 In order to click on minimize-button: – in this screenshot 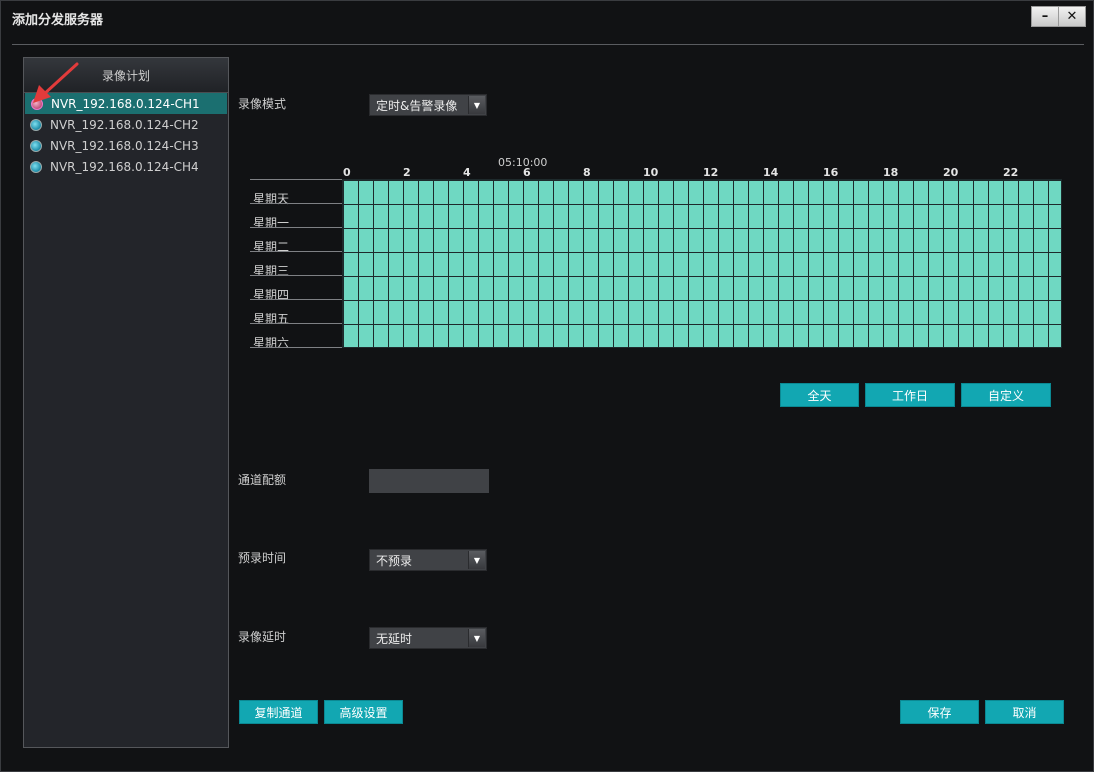, I will do `click(1045, 16)`.